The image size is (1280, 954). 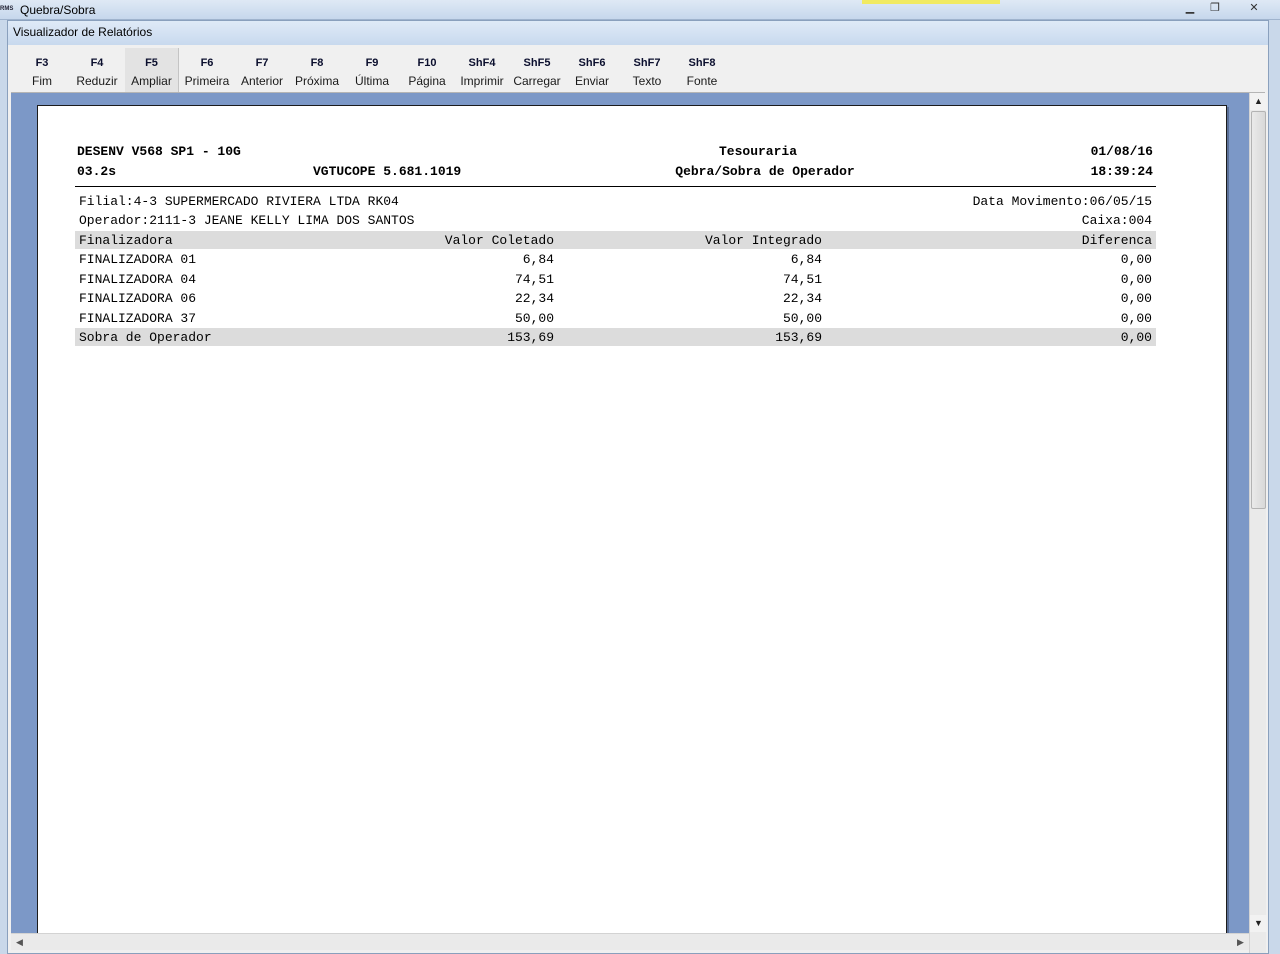 What do you see at coordinates (591, 81) in the screenshot?
I see `toolbar-label: Enviar` at bounding box center [591, 81].